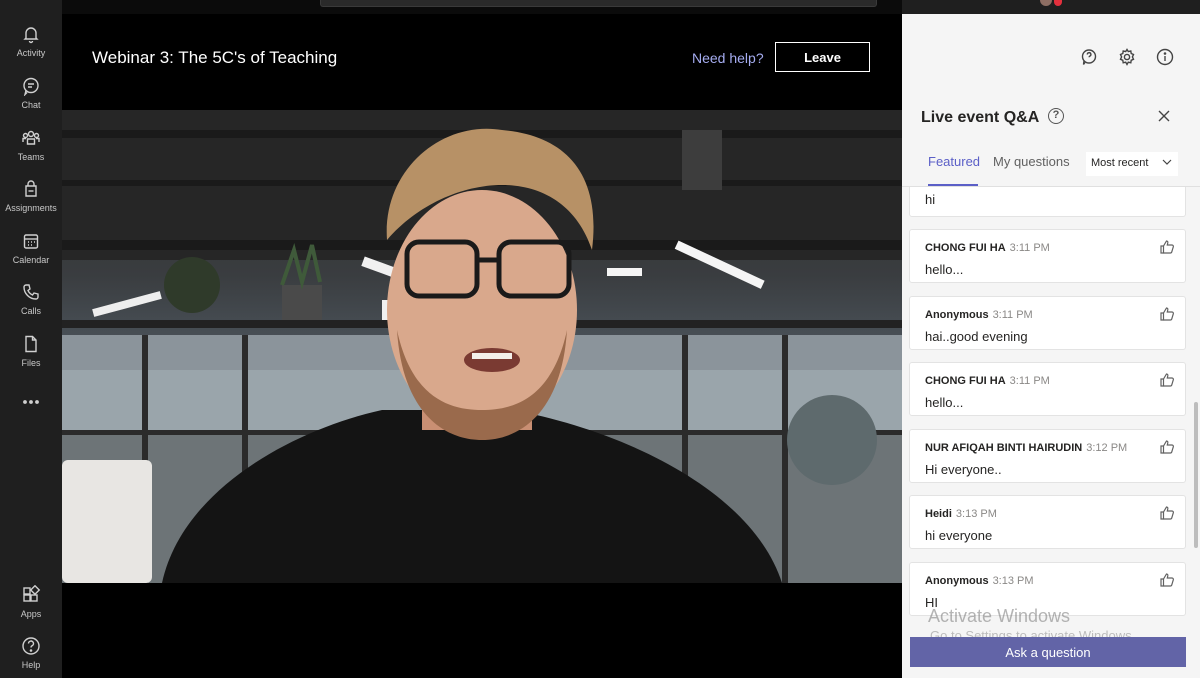 This screenshot has width=1200, height=678. I want to click on info-icon, so click(1165, 57).